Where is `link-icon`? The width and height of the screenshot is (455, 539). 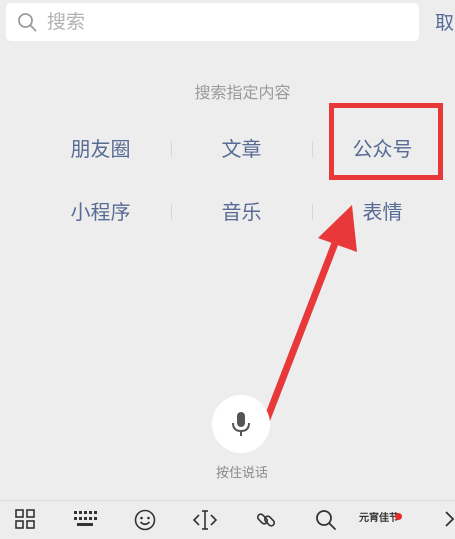
link-icon is located at coordinates (266, 524).